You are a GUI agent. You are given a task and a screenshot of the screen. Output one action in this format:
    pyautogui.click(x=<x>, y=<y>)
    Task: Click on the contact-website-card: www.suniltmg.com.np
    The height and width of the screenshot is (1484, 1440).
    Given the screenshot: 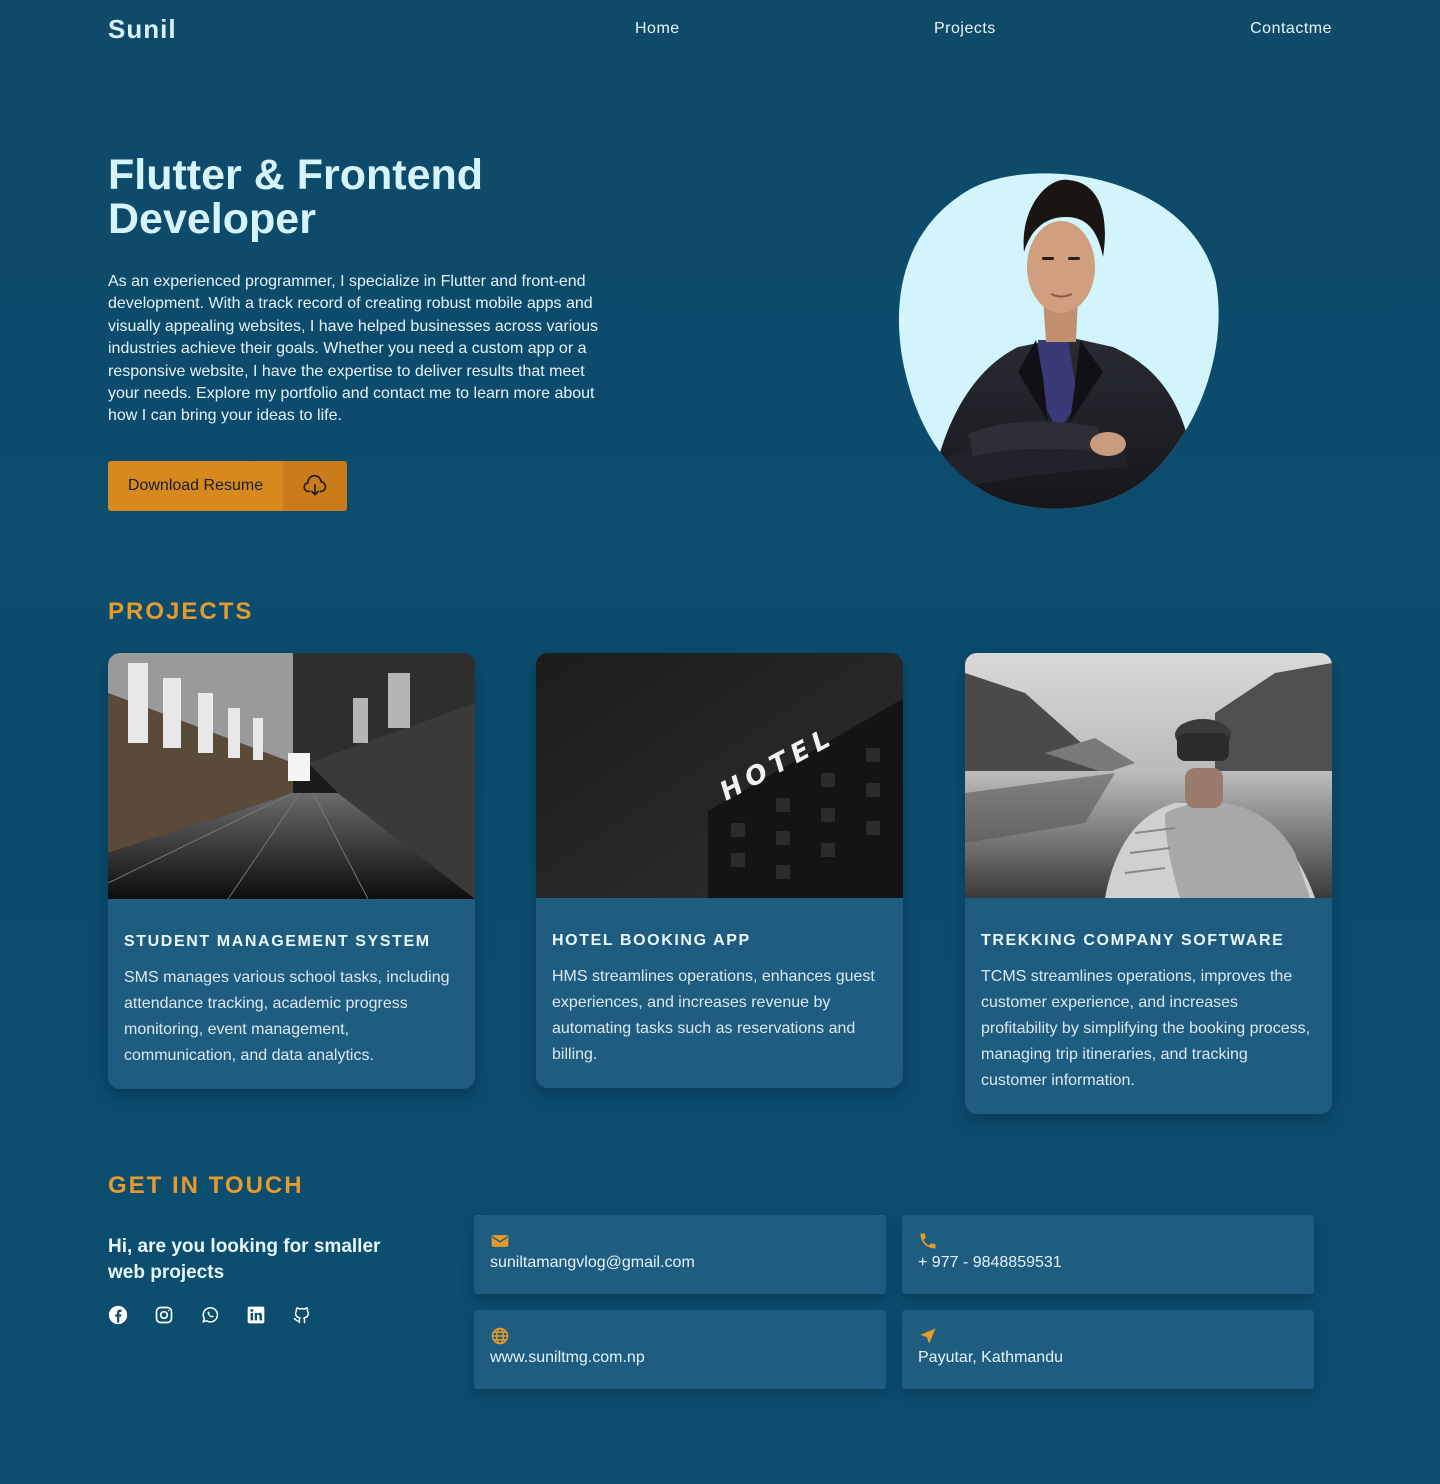 What is the action you would take?
    pyautogui.click(x=680, y=1349)
    